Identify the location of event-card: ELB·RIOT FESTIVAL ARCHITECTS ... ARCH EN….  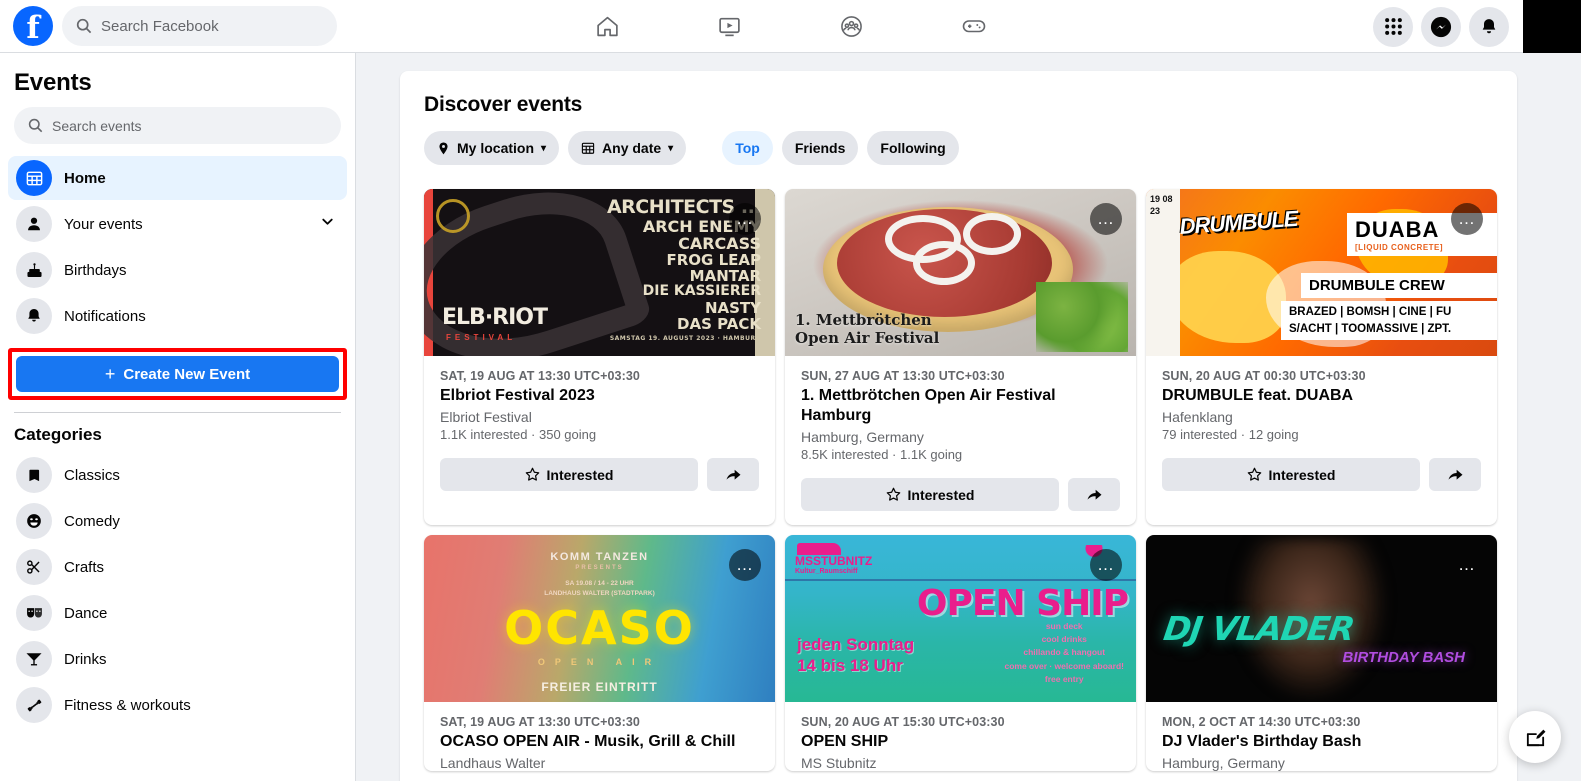
(599, 357).